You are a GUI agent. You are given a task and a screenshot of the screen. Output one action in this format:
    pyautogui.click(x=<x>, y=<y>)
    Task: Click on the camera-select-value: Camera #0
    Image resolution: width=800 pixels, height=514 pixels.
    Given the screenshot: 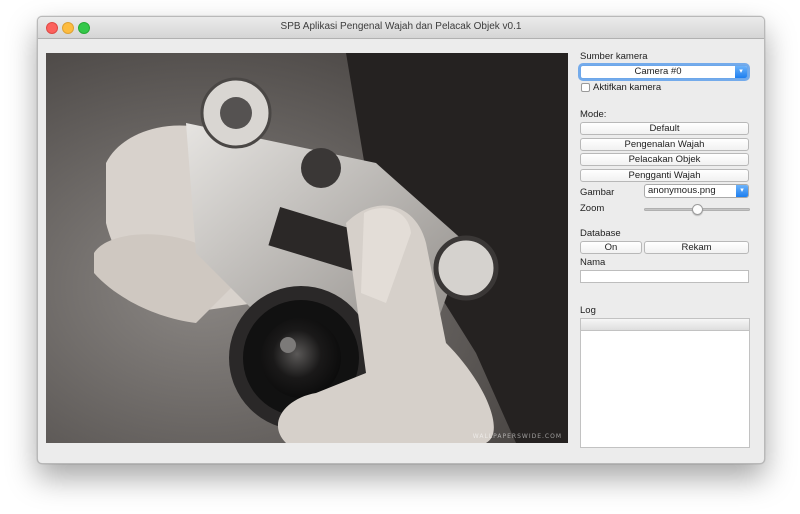 What is the action you would take?
    pyautogui.click(x=658, y=71)
    